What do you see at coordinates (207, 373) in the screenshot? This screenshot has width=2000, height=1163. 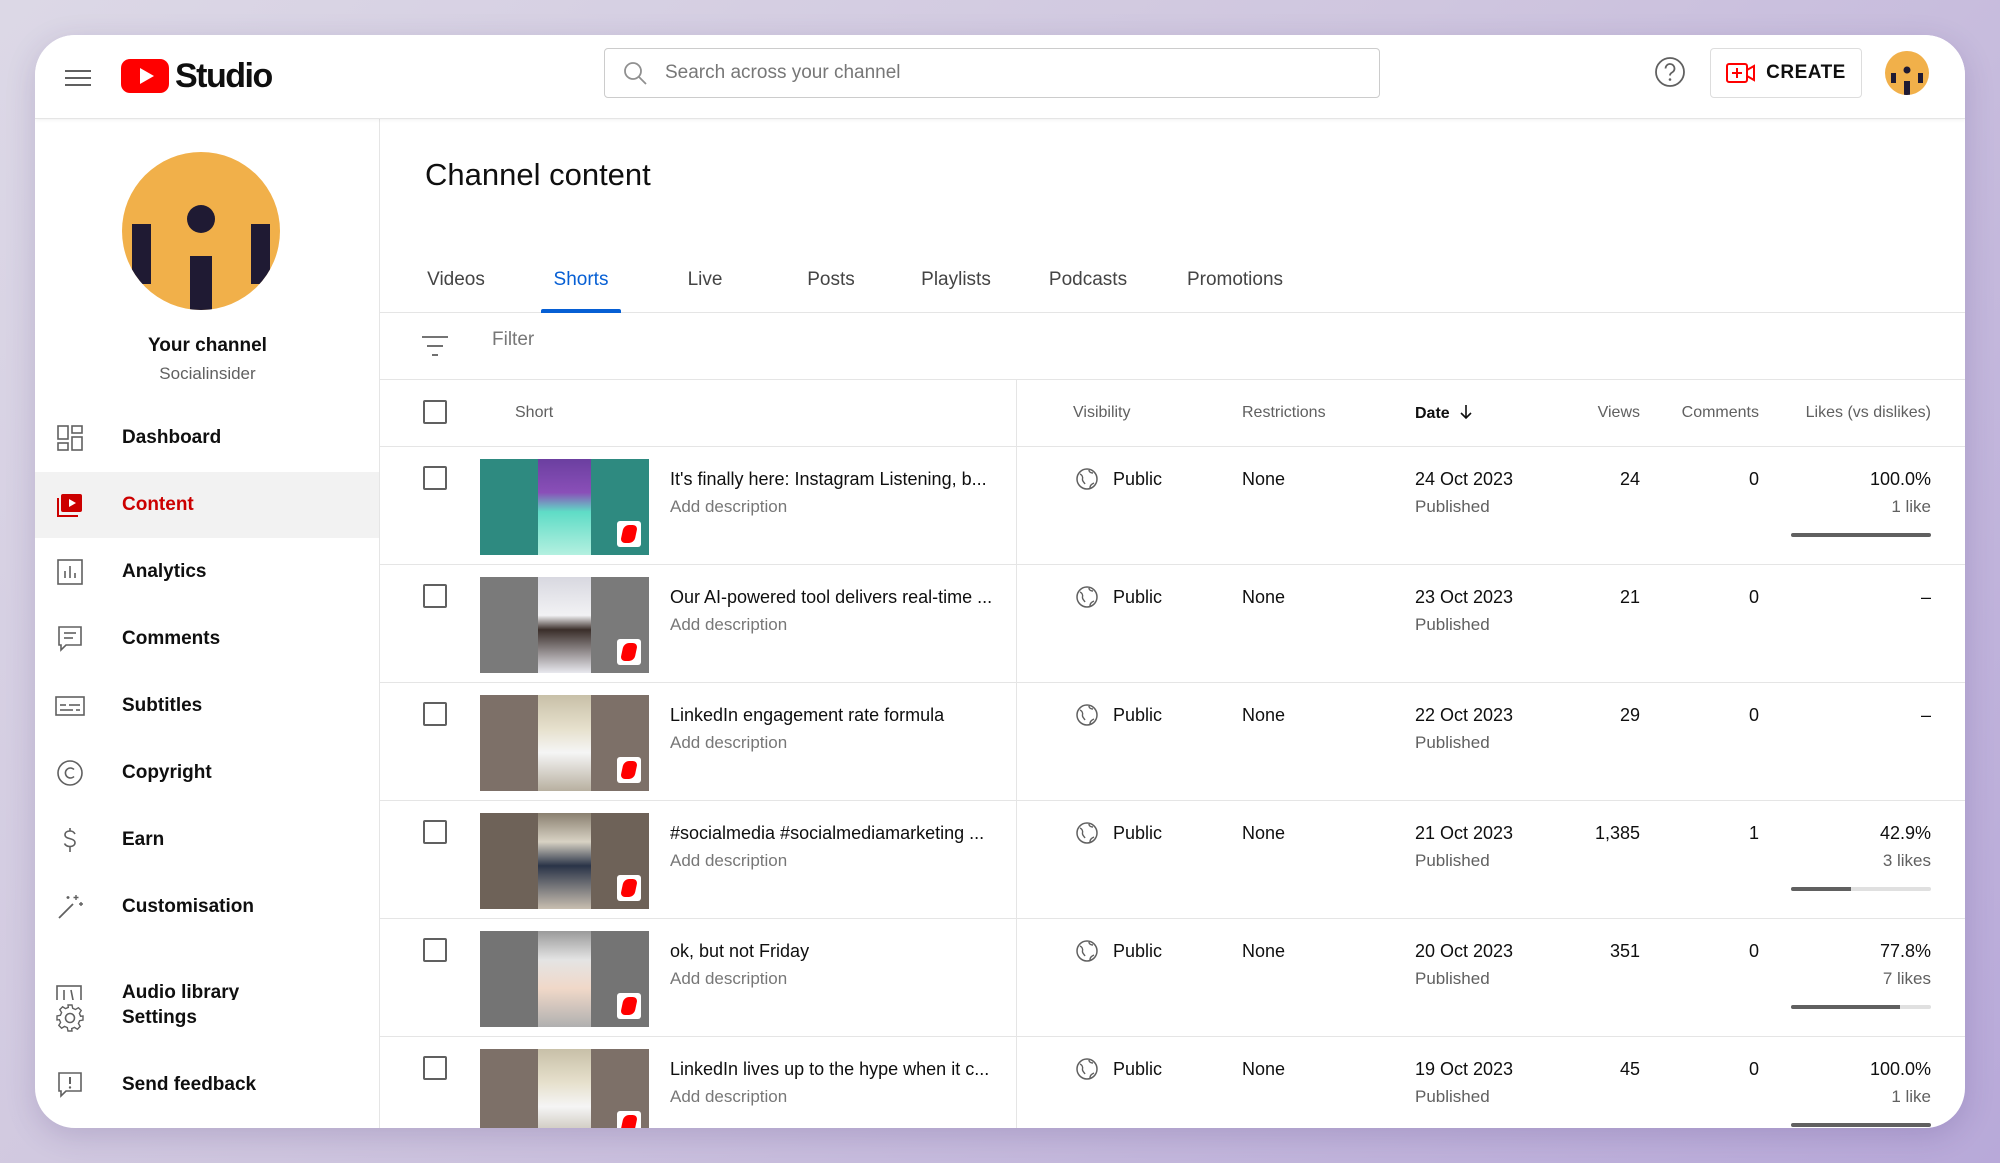 I see `channel-handle: Socialinsider` at bounding box center [207, 373].